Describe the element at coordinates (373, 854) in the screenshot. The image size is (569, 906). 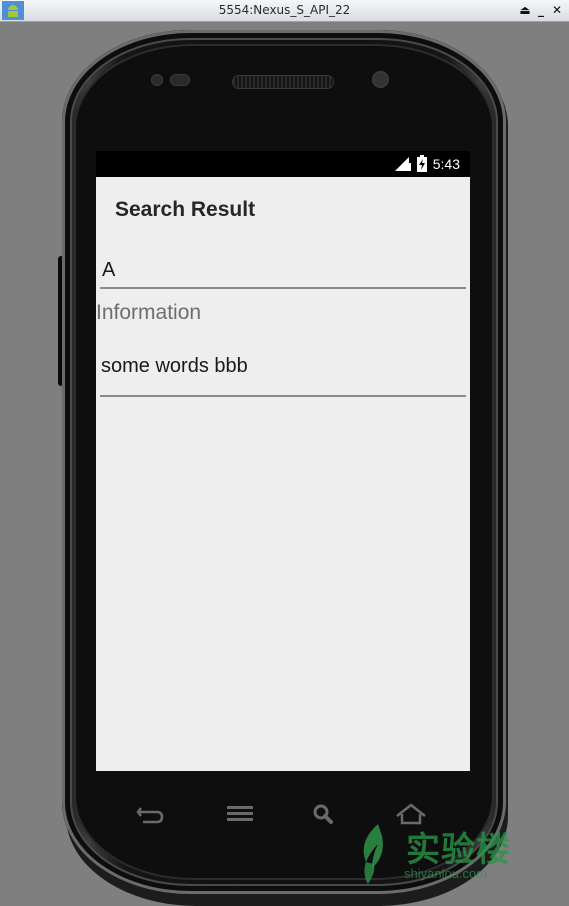
I see `leaf-logo-icon` at that location.